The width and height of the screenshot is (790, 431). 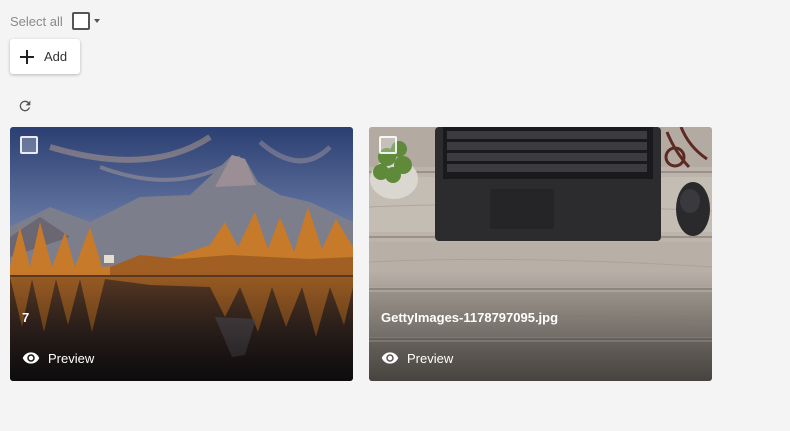 What do you see at coordinates (25, 106) in the screenshot?
I see `refresh-icon` at bounding box center [25, 106].